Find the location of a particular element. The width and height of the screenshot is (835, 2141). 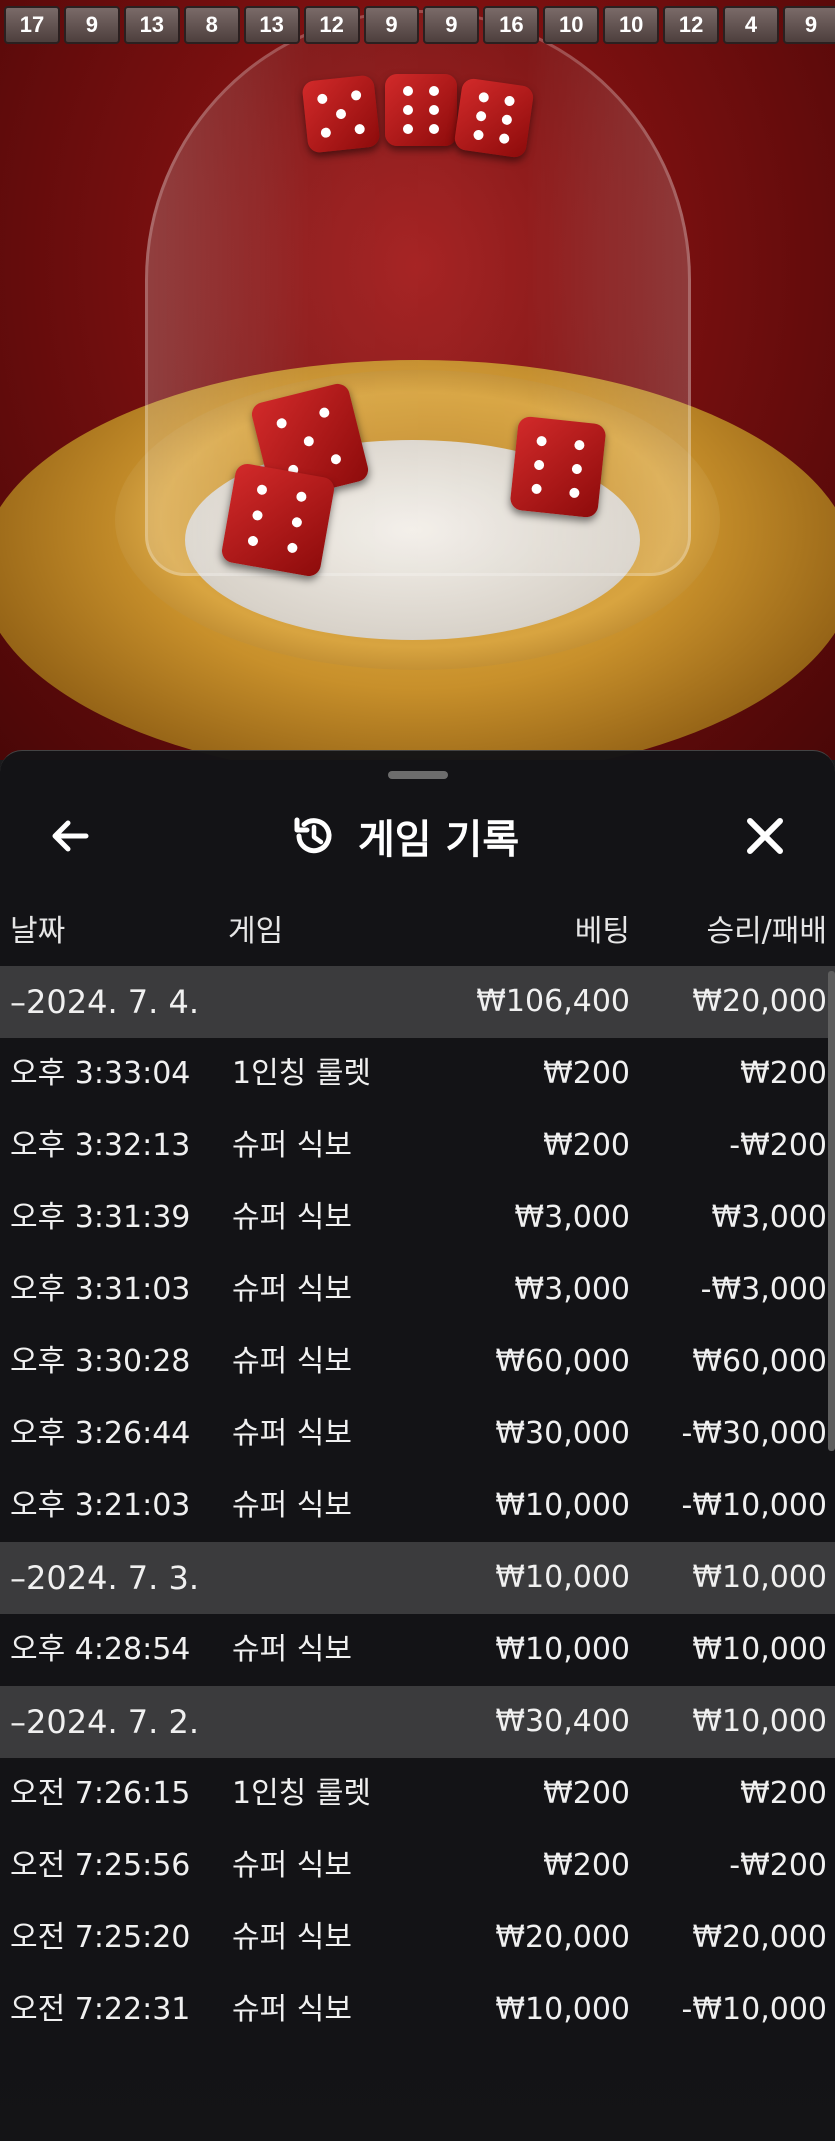

column-header-game: 게임 is located at coordinates (255, 928).